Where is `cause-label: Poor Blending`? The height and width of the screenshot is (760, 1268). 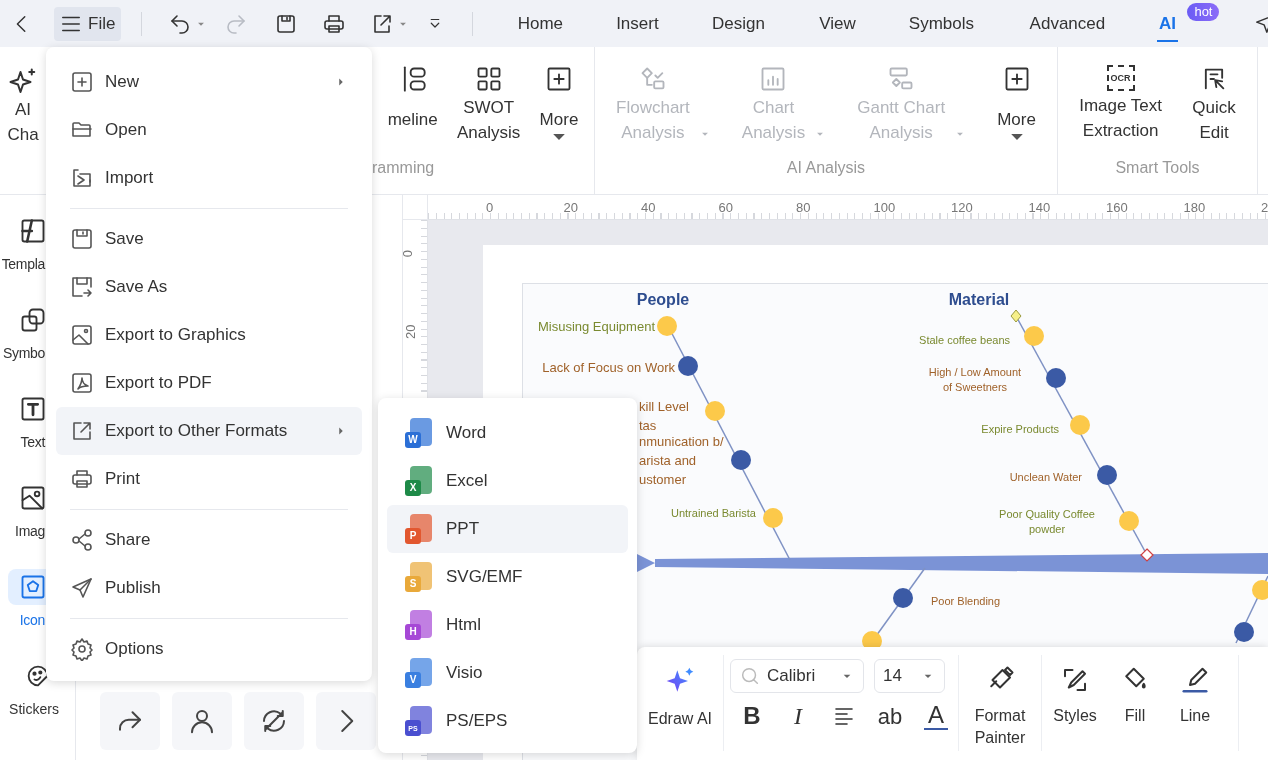 cause-label: Poor Blending is located at coordinates (966, 601).